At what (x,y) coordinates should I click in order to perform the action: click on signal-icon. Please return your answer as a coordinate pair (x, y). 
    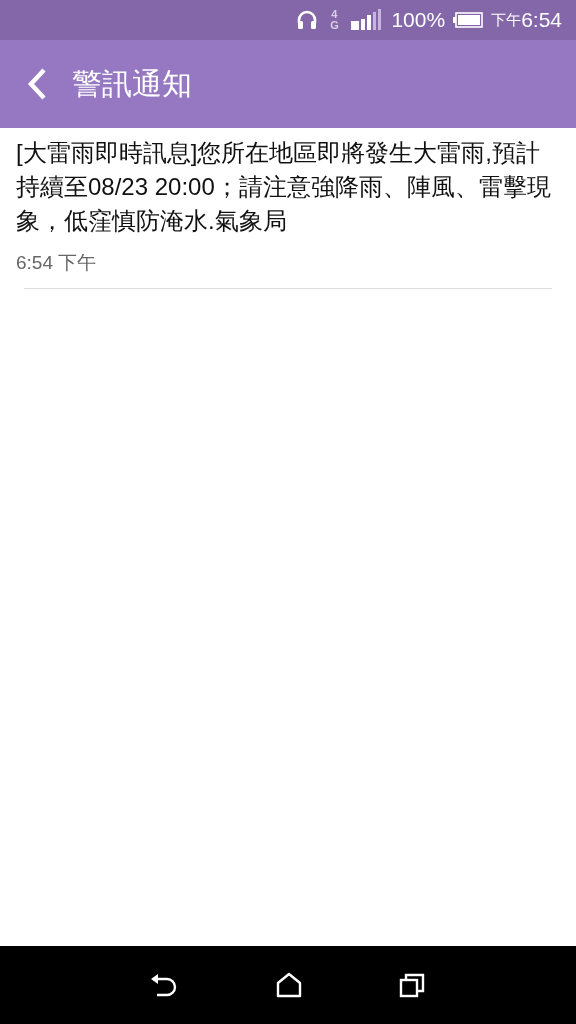
    Looking at the image, I should click on (366, 20).